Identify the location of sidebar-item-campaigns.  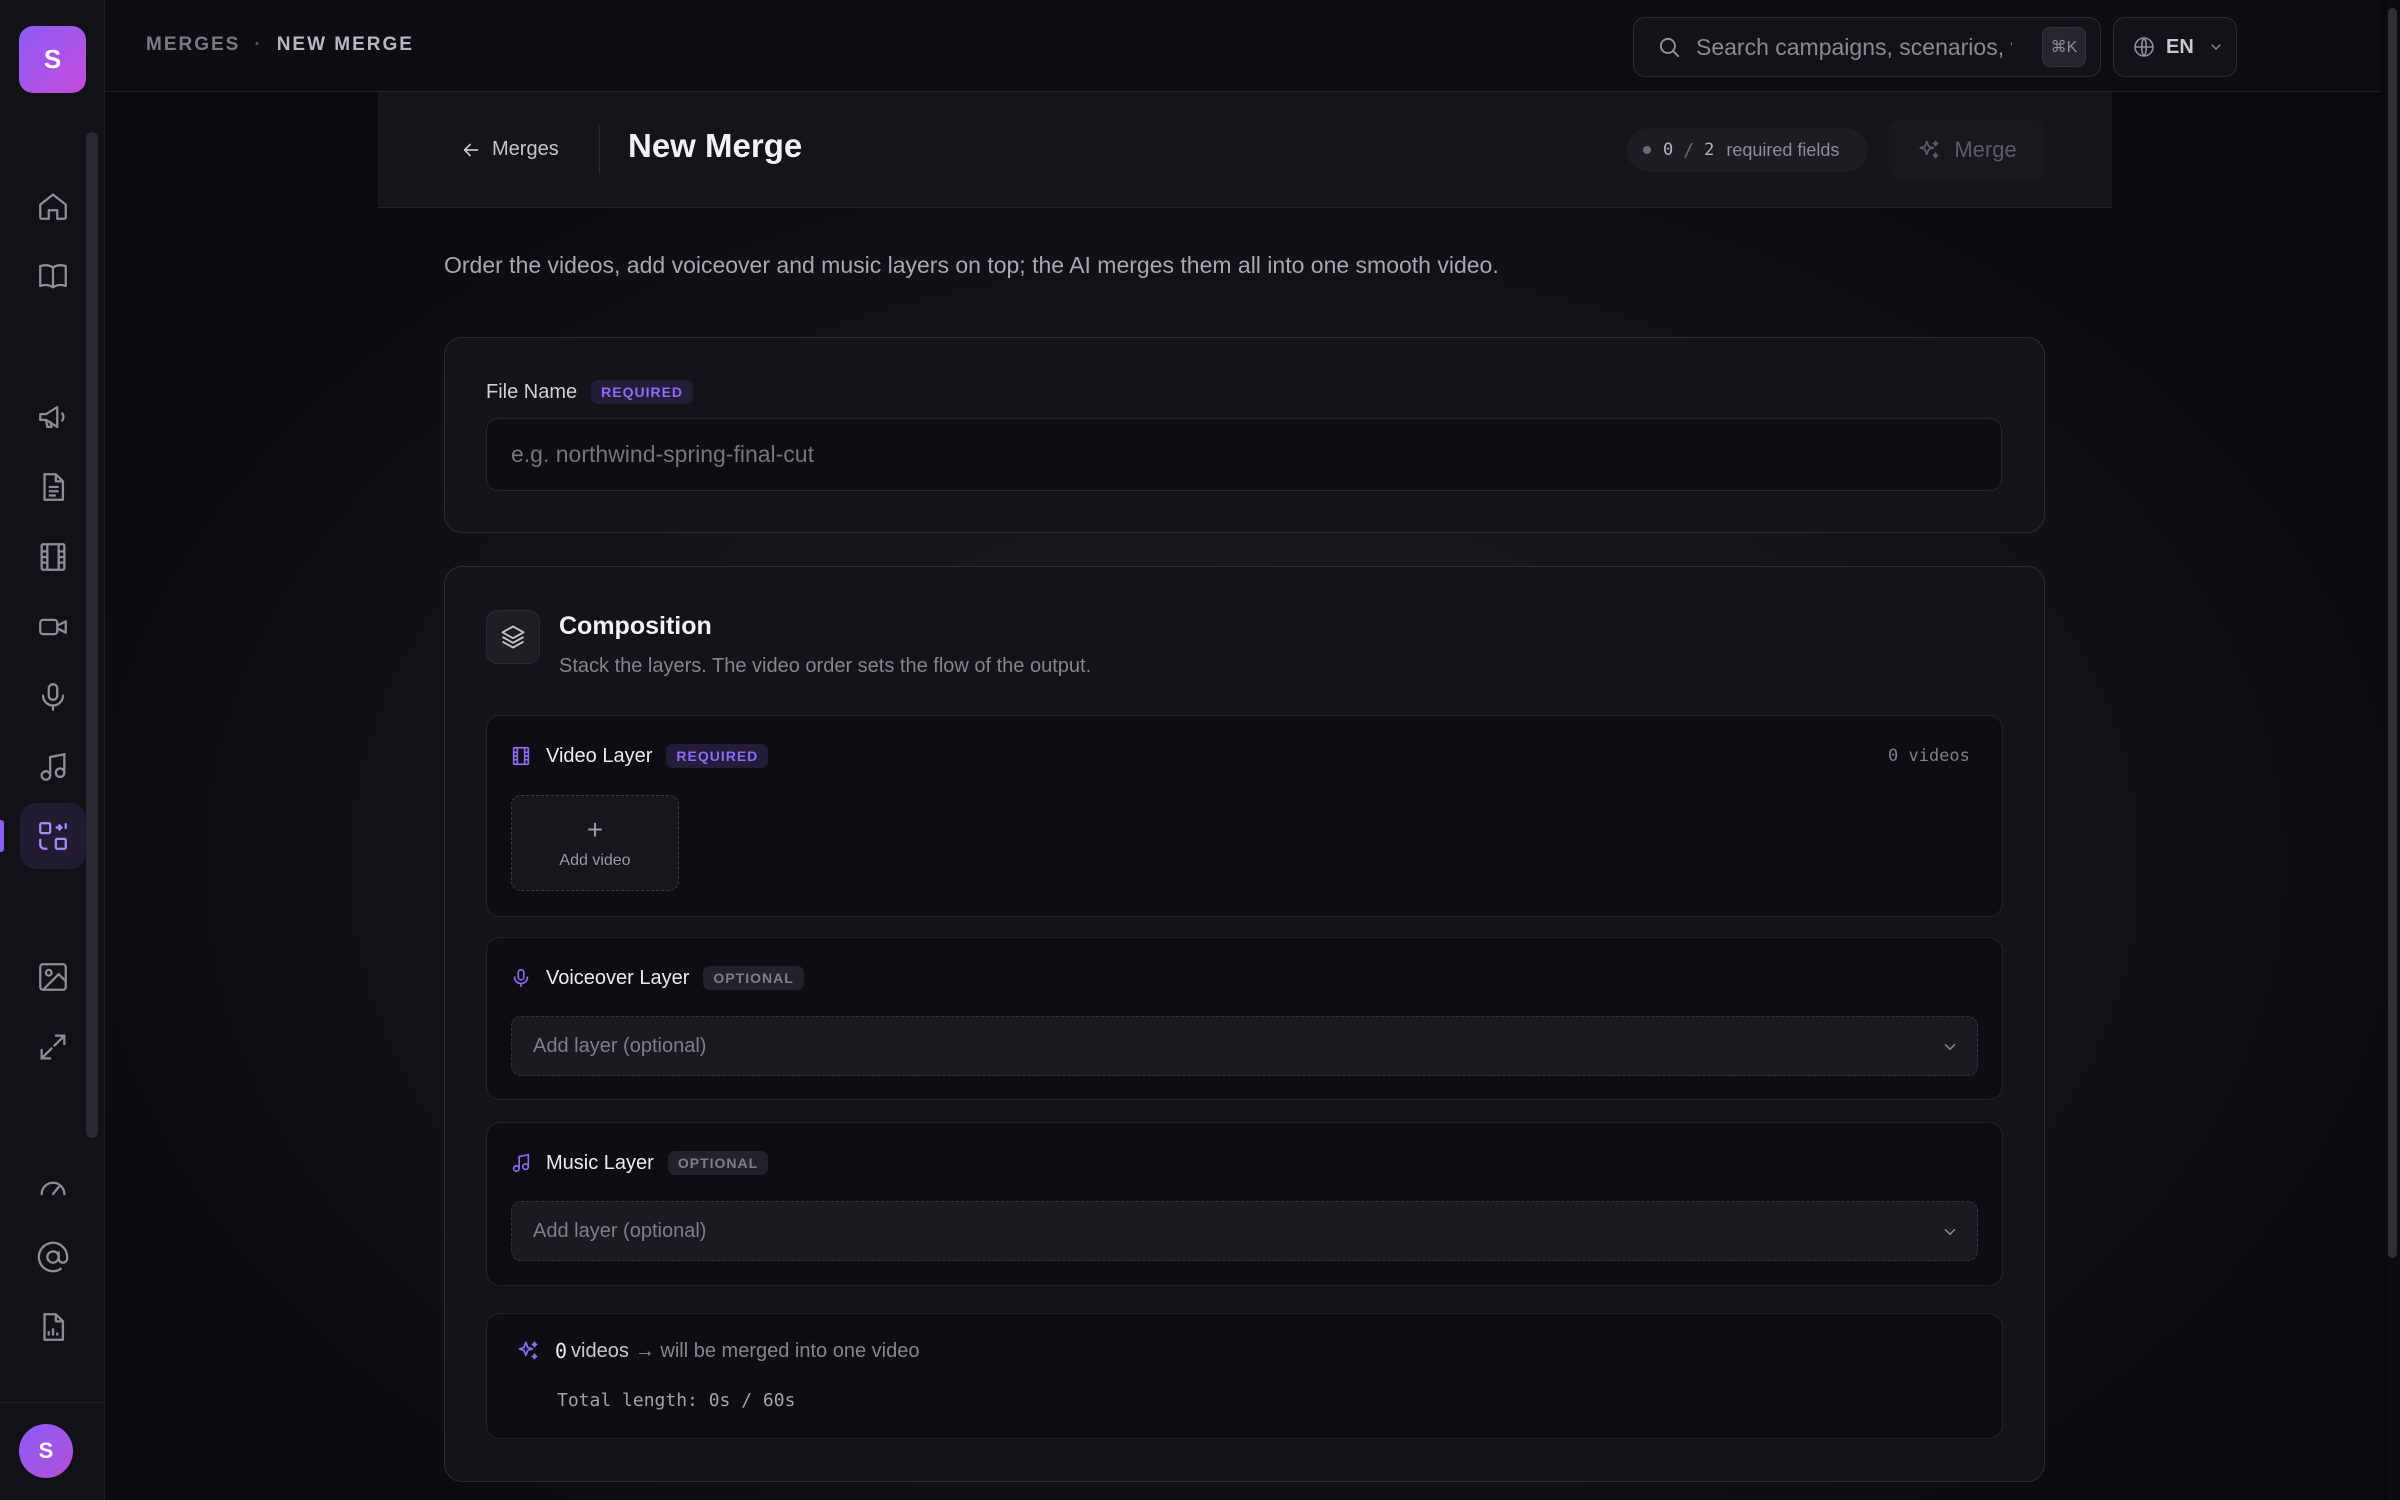
(53, 417).